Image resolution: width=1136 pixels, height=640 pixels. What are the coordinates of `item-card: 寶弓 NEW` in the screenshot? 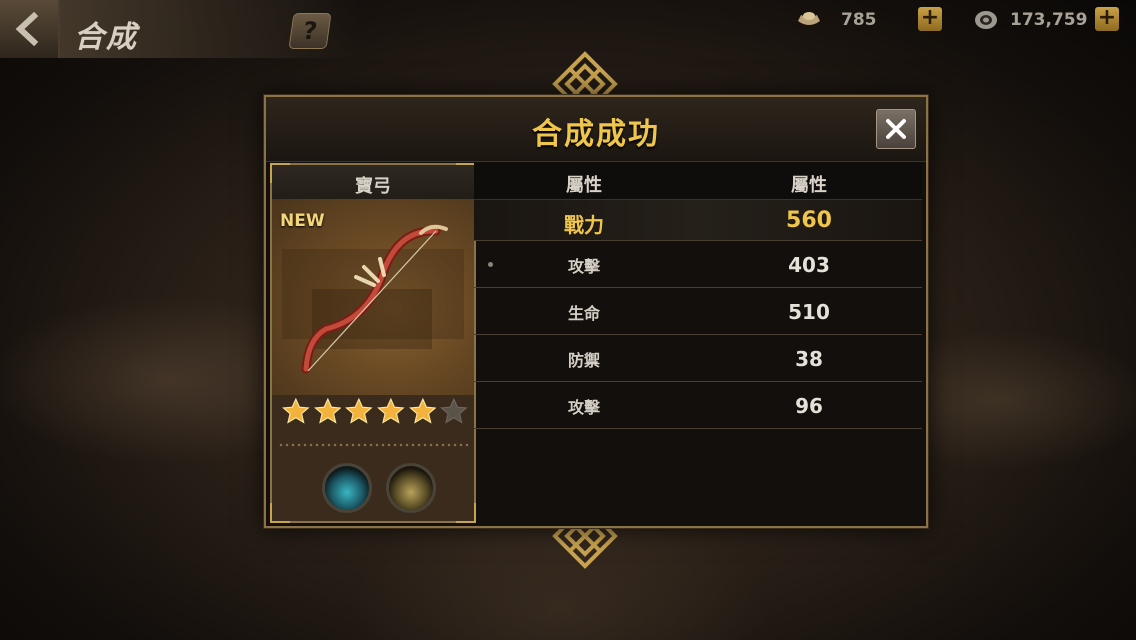 It's located at (373, 343).